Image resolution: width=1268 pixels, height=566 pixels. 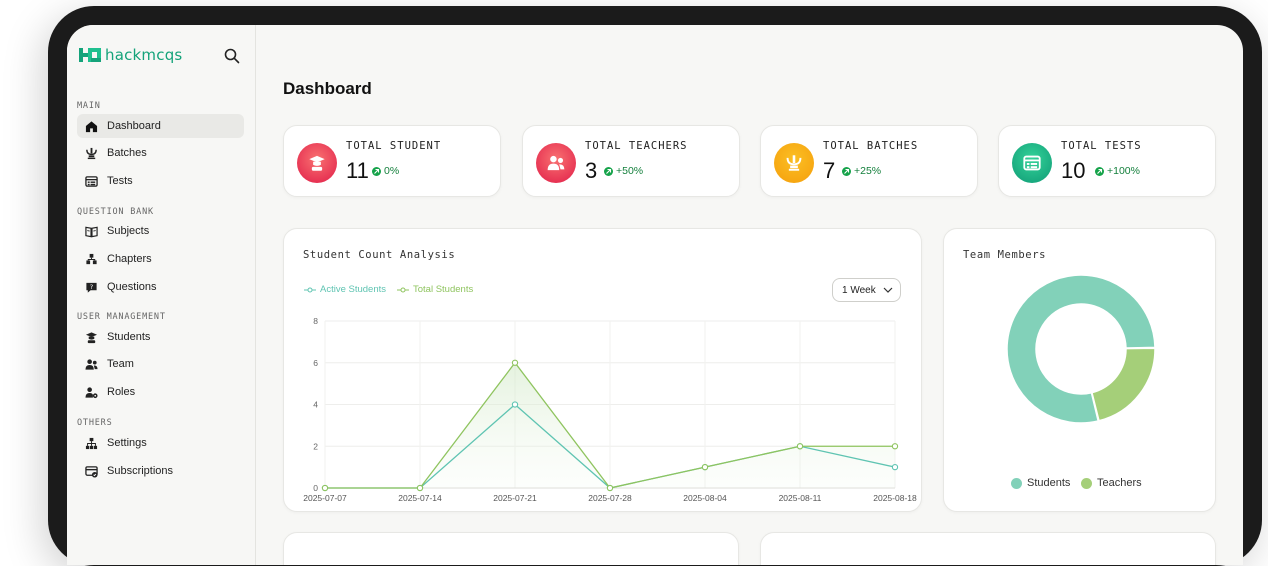 I want to click on sidebar-item-label: Subjects, so click(x=128, y=231).